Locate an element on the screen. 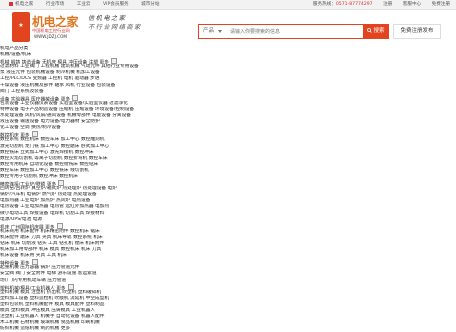 The width and height of the screenshot is (456, 332). free-register-link: 免费注册 is located at coordinates (441, 4).